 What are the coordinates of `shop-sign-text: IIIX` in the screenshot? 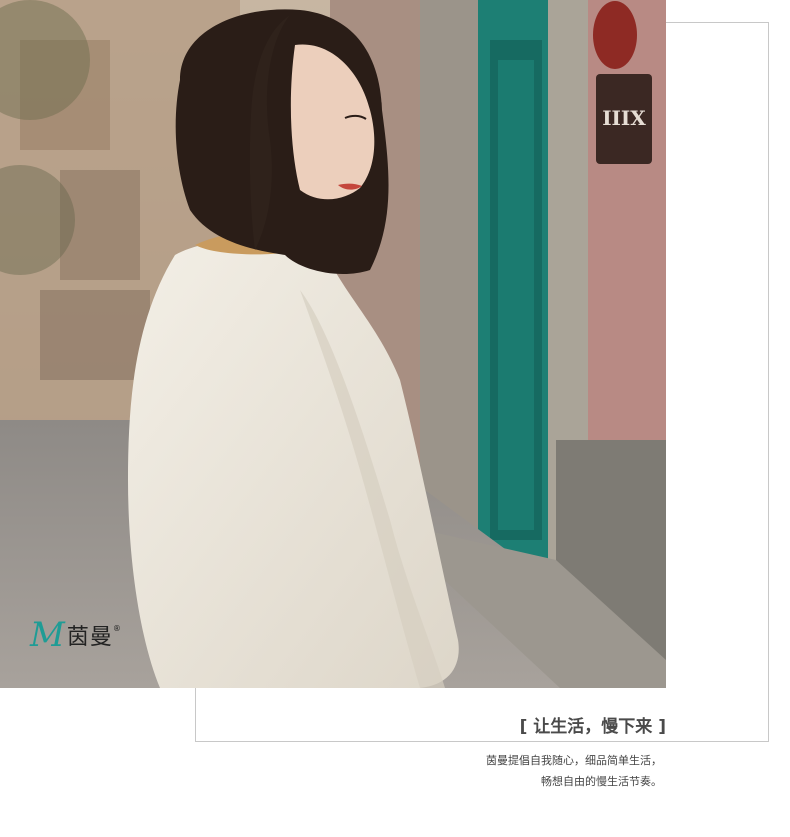 It's located at (624, 118).